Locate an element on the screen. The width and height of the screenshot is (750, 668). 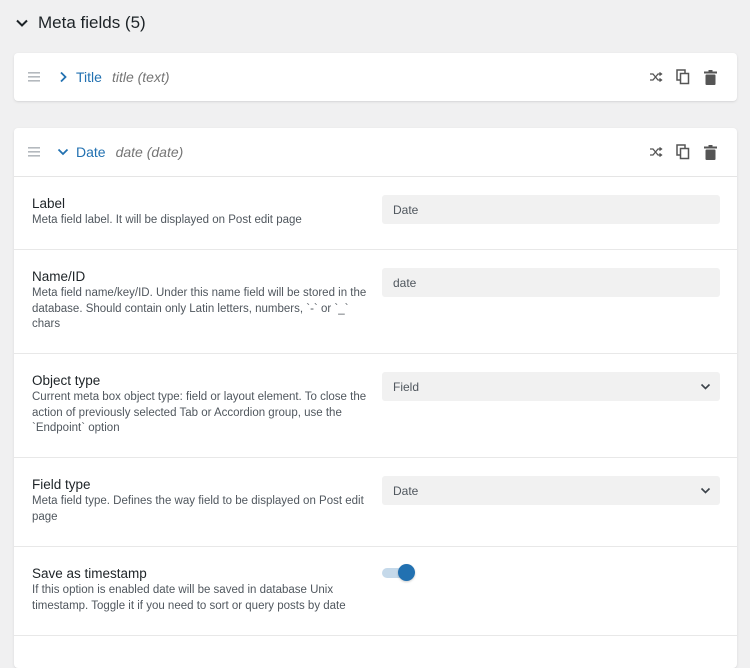
setting-title: Save as timestamp is located at coordinates (89, 573).